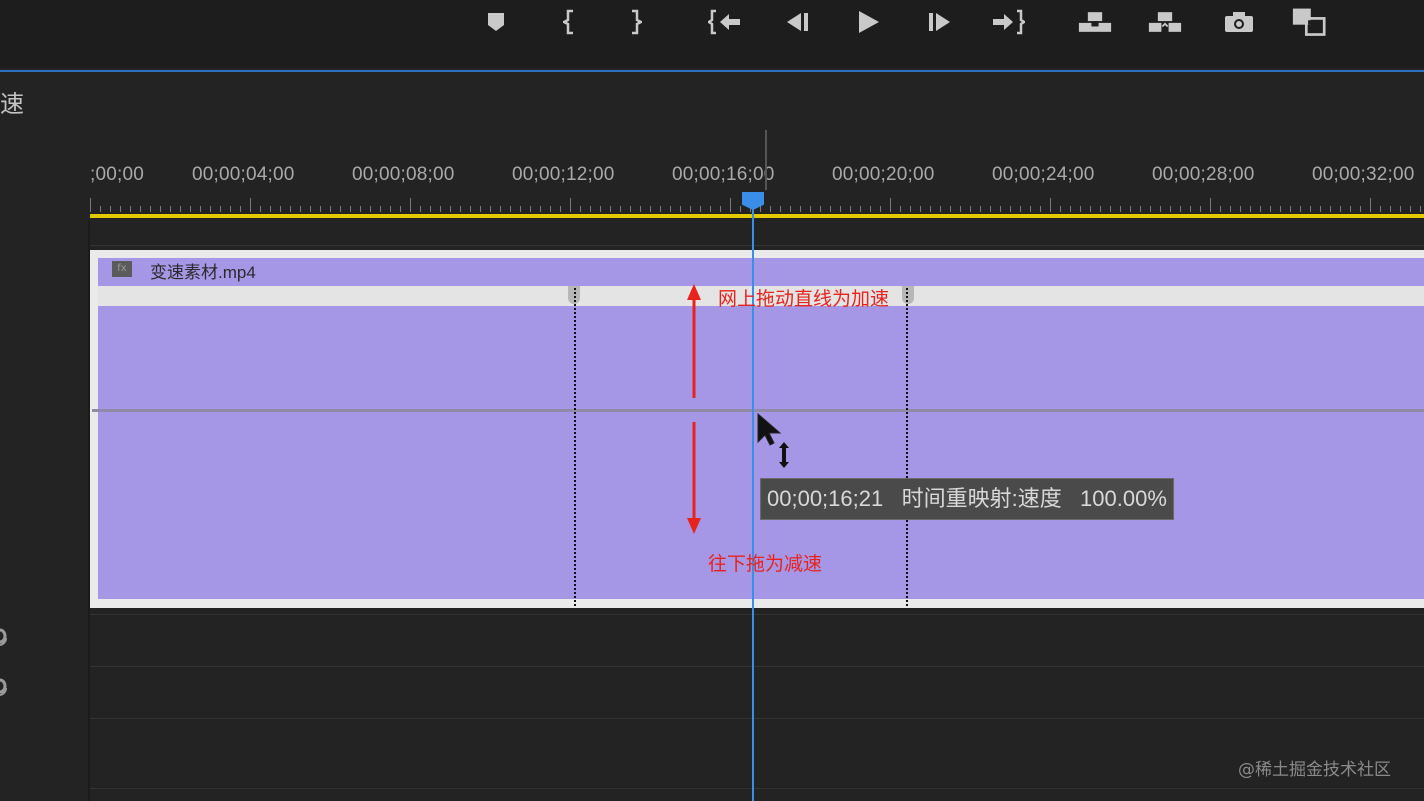  What do you see at coordinates (804, 299) in the screenshot?
I see `annotation-speed-up: 网上拖动直线为加速` at bounding box center [804, 299].